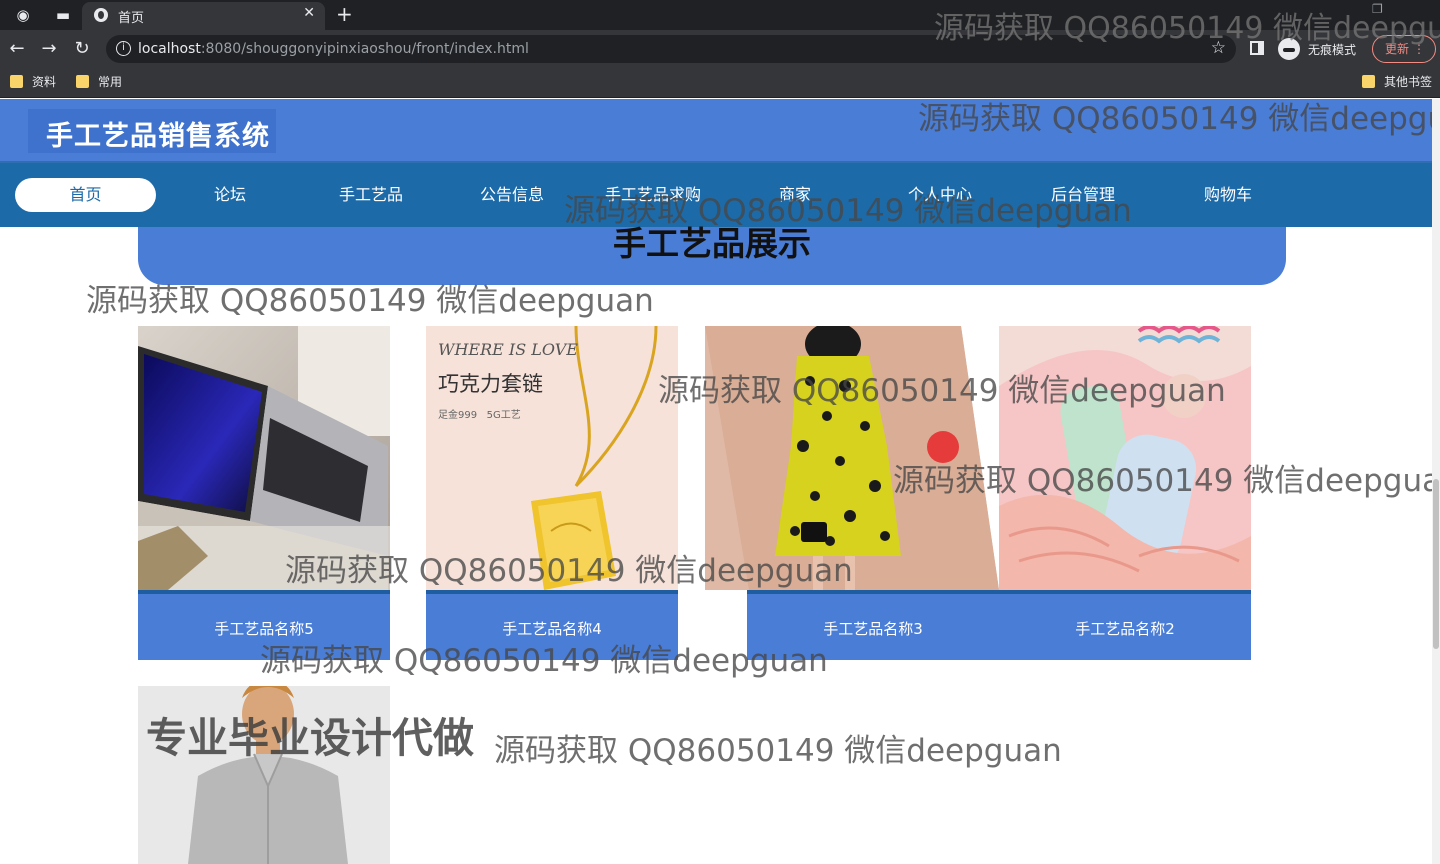  I want to click on bookmark-folder-ziliao: 资料, so click(33, 82).